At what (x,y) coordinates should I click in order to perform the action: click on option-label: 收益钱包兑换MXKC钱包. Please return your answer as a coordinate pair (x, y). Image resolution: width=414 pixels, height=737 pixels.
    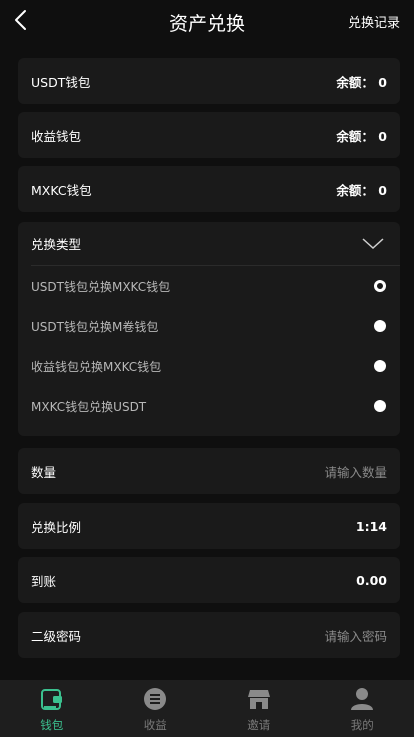
    Looking at the image, I should click on (96, 366).